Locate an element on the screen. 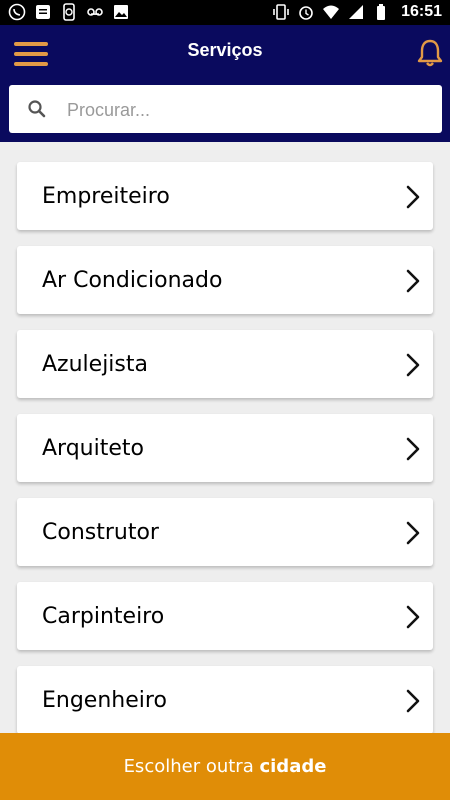 This screenshot has height=800, width=450. service-label: Engenheiro is located at coordinates (104, 700).